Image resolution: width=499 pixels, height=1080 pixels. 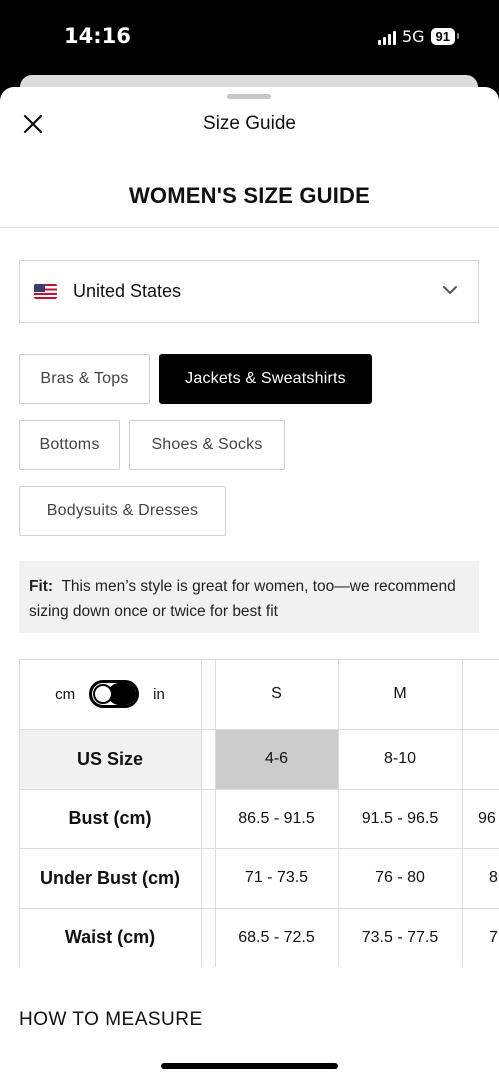 I want to click on home-indicator, so click(x=249, y=1066).